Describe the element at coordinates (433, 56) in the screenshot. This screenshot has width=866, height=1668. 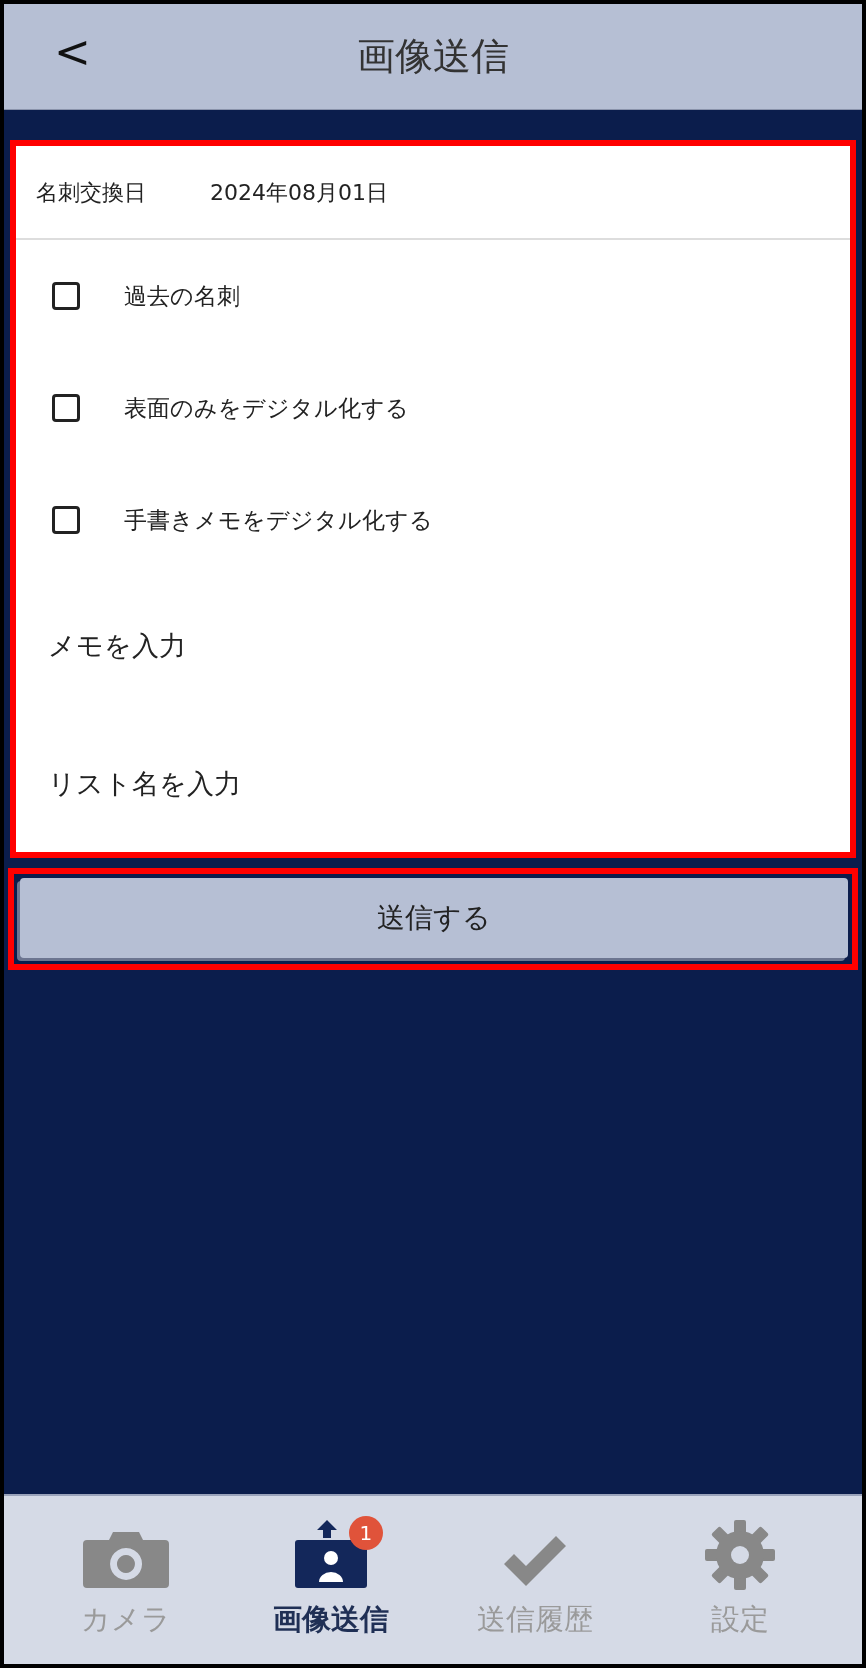
I see `screen-title: 画像送信` at that location.